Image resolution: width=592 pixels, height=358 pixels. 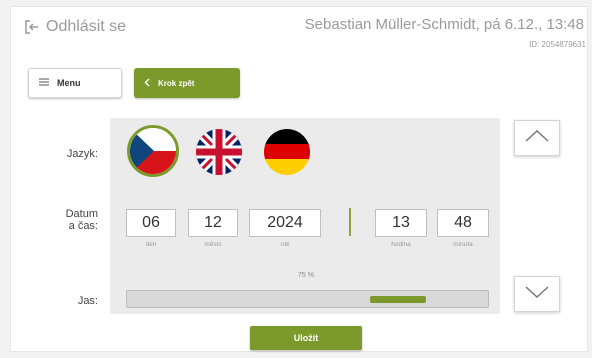 What do you see at coordinates (151, 223) in the screenshot?
I see `day-input: 06` at bounding box center [151, 223].